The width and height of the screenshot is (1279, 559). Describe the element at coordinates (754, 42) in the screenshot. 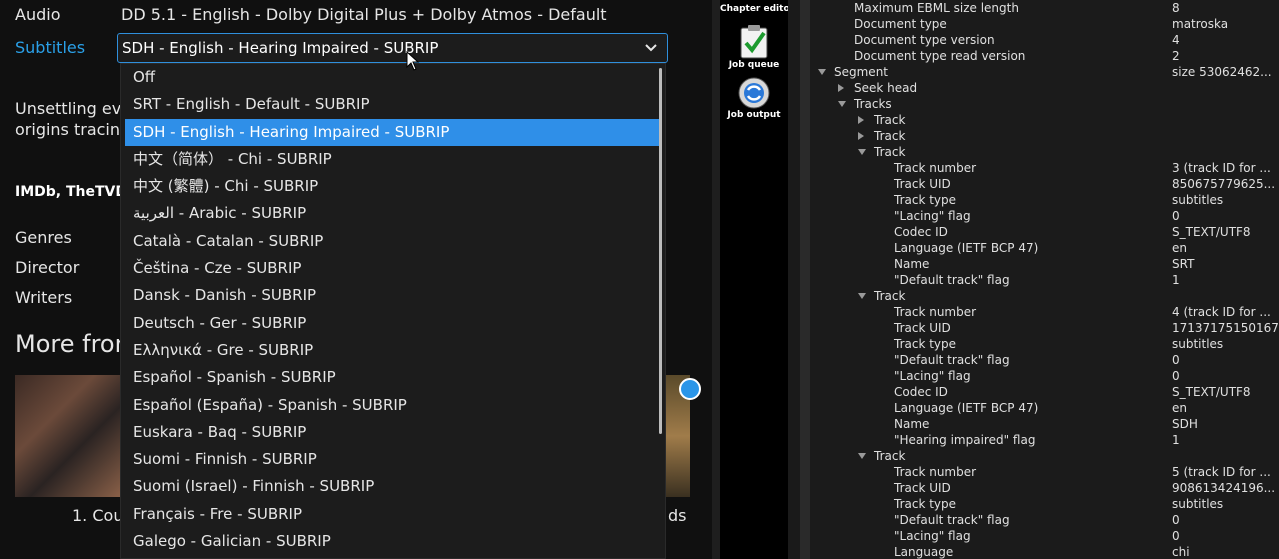

I see `job-queue-icon` at that location.